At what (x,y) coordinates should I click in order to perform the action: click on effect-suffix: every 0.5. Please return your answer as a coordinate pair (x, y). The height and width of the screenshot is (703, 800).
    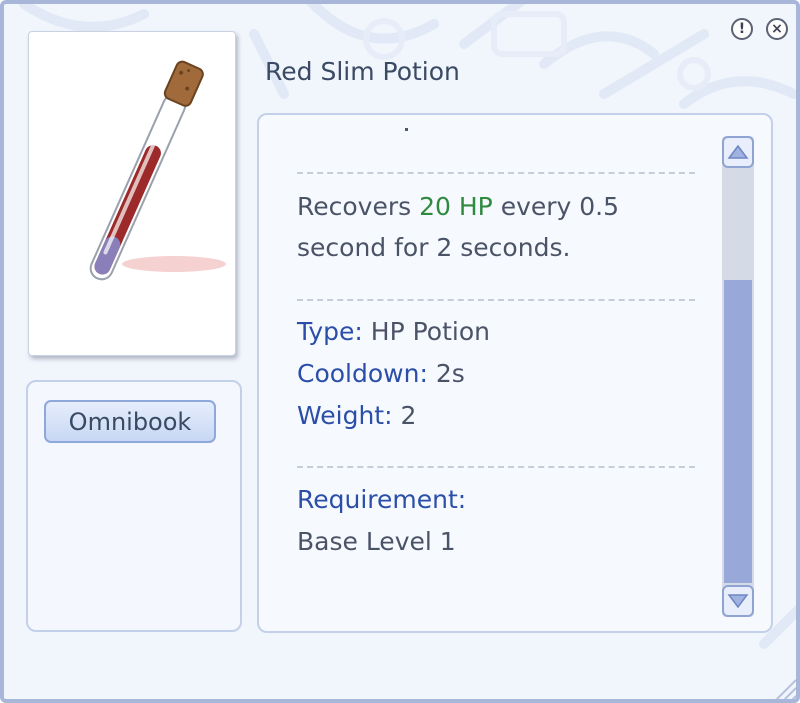
    Looking at the image, I should click on (556, 206).